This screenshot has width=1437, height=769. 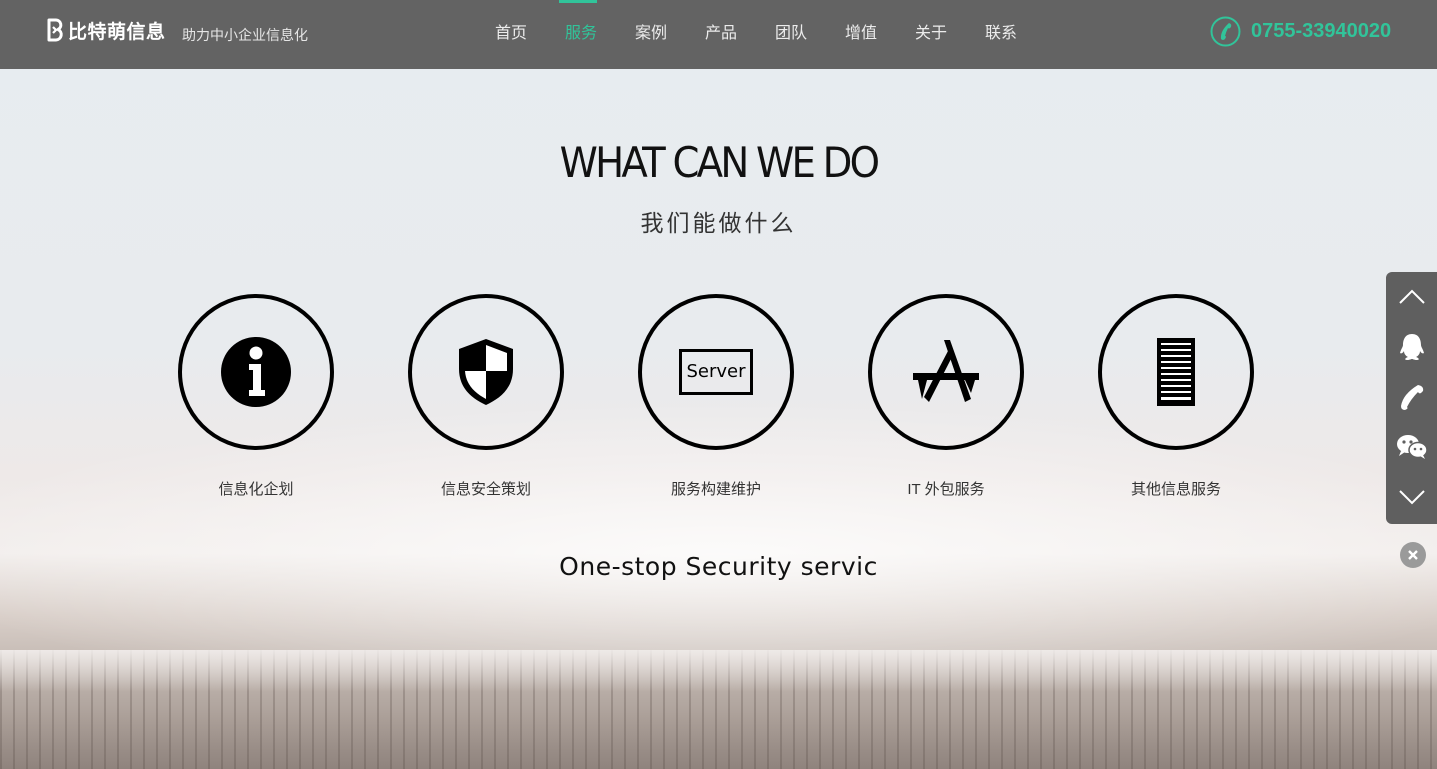 I want to click on nav-item-about: 关于, so click(x=931, y=34).